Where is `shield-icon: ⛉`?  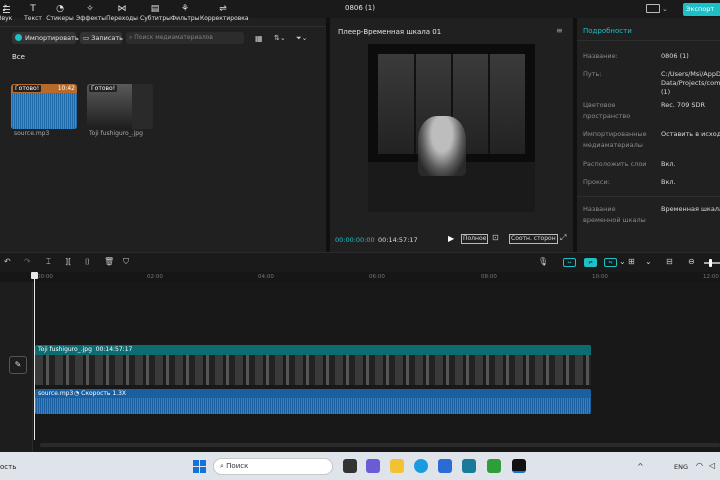 shield-icon: ⛉ is located at coordinates (126, 262).